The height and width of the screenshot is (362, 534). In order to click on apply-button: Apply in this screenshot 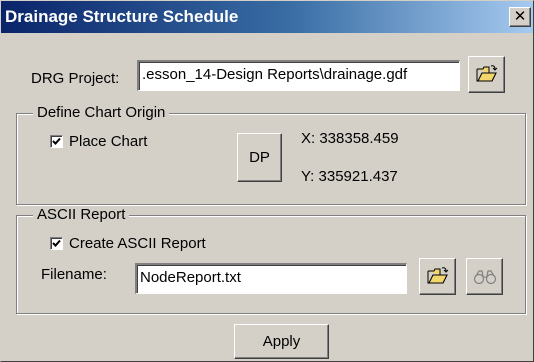, I will do `click(281, 341)`.